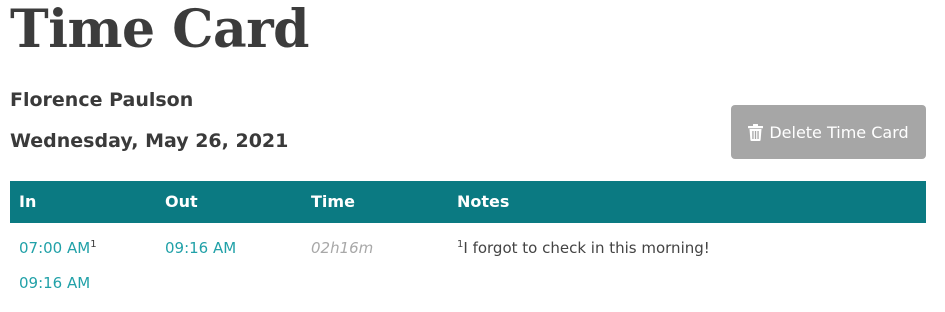  I want to click on delete-button-label: Delete Time Card, so click(839, 132).